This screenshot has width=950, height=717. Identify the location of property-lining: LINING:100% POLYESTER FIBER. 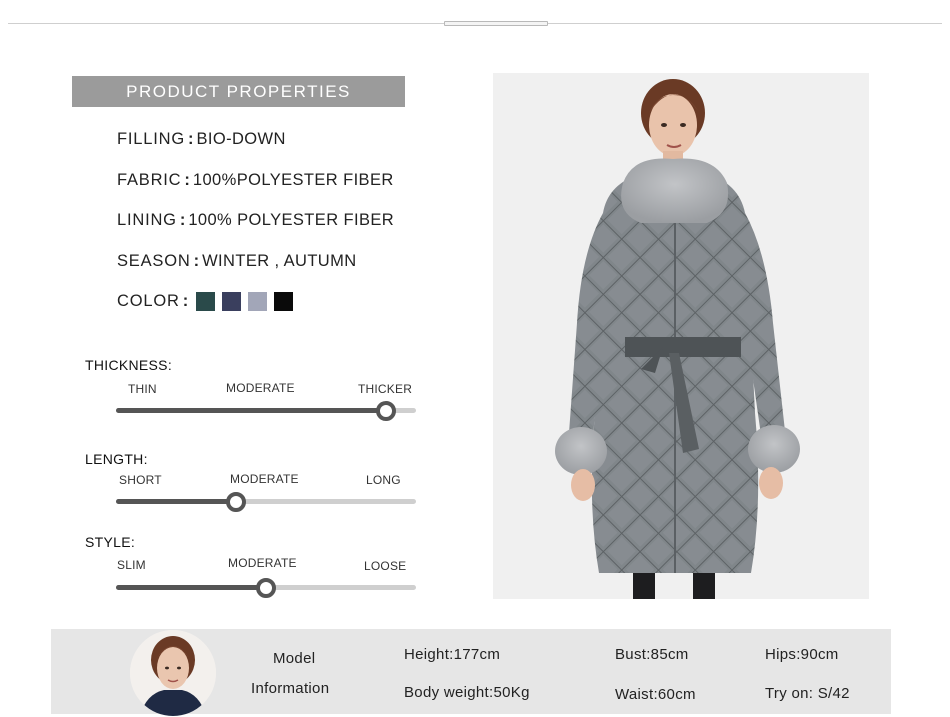
(255, 220).